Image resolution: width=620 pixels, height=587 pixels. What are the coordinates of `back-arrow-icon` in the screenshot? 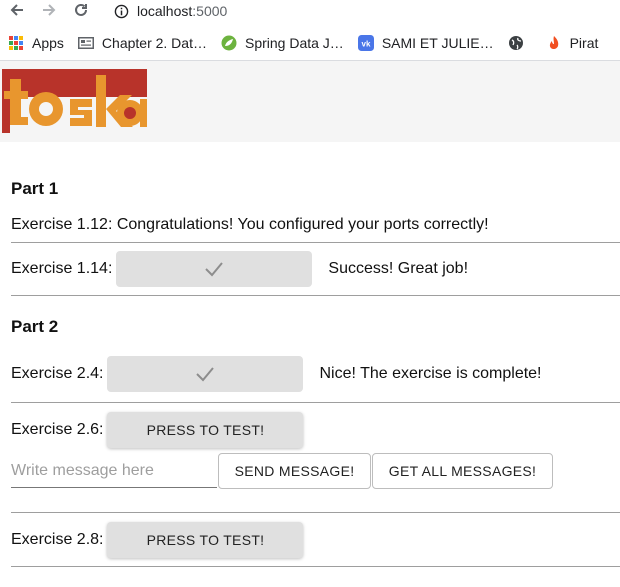 It's located at (16, 10).